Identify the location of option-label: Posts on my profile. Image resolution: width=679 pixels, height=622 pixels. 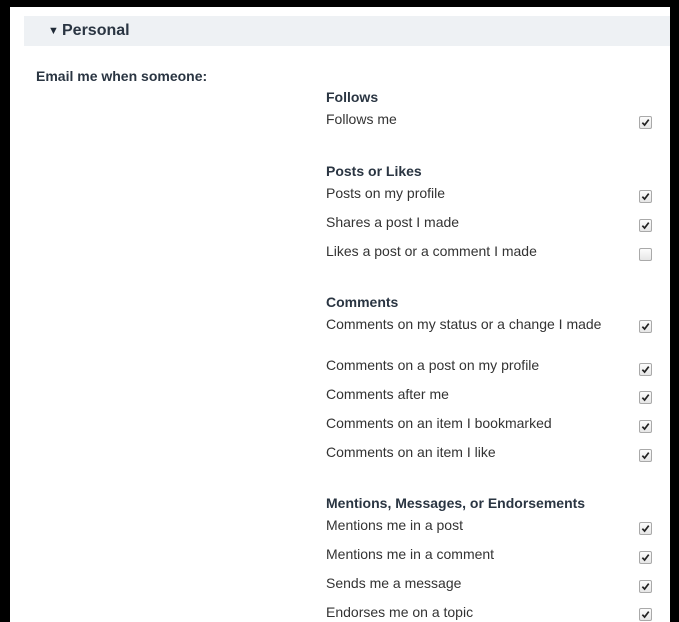
(386, 193).